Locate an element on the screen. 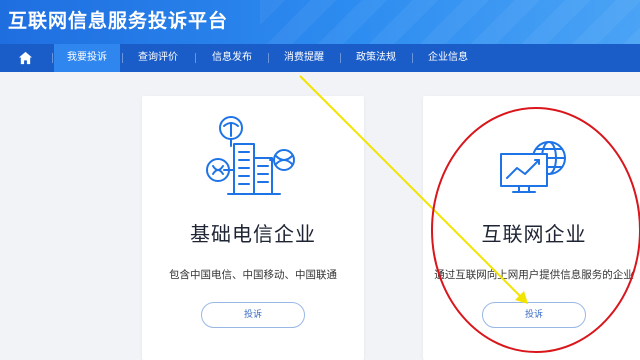 This screenshot has height=360, width=640. main-nav: 我要投诉 查询评价 信息发布 消费提醒 政策法规 企业信息 is located at coordinates (320, 58).